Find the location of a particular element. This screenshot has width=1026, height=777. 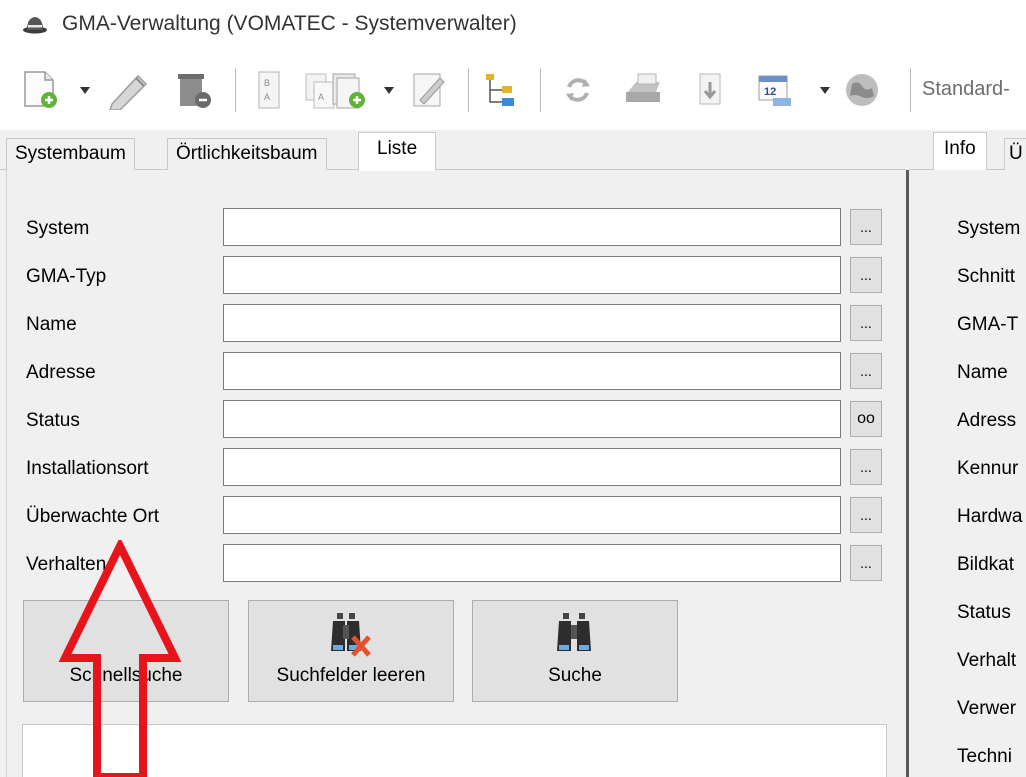

info-label-kennung: Kennur is located at coordinates (988, 468).